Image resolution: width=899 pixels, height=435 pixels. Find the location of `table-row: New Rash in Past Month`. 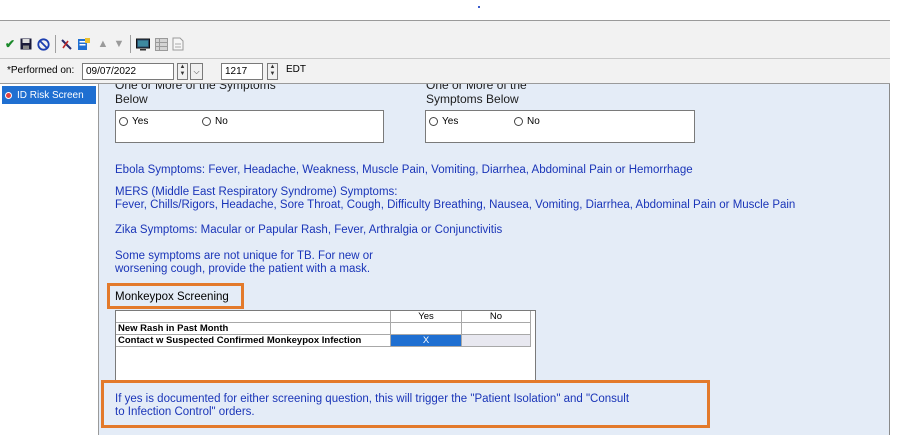

table-row: New Rash in Past Month is located at coordinates (323, 328).